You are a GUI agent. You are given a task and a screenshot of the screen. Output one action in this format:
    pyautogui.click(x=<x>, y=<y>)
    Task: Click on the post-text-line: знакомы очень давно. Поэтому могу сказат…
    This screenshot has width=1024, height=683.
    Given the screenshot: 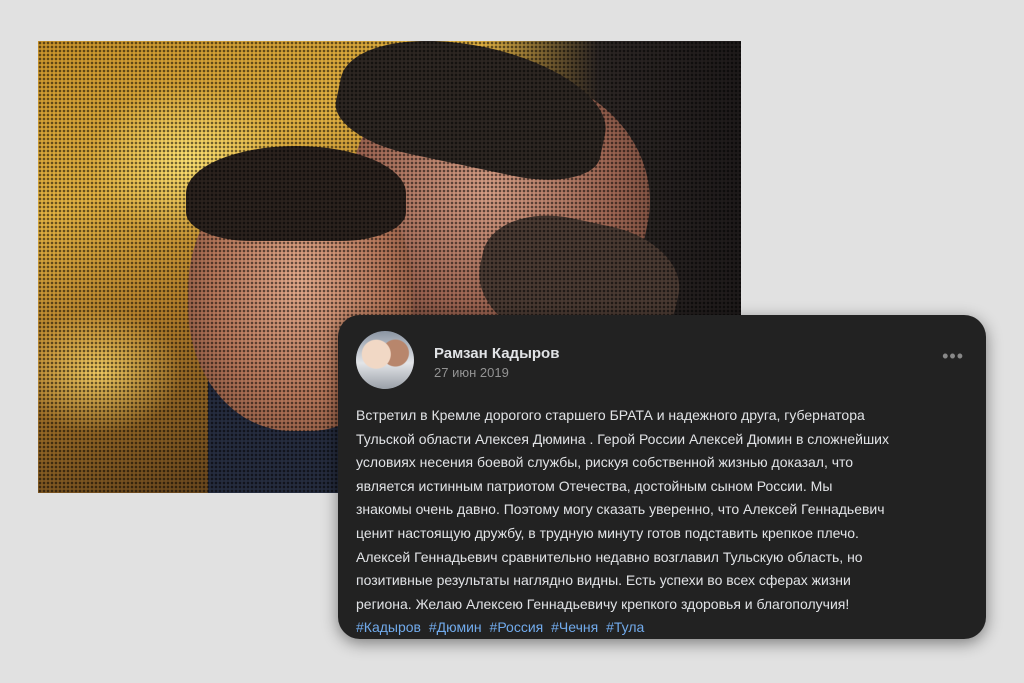 What is the action you would take?
    pyautogui.click(x=620, y=509)
    